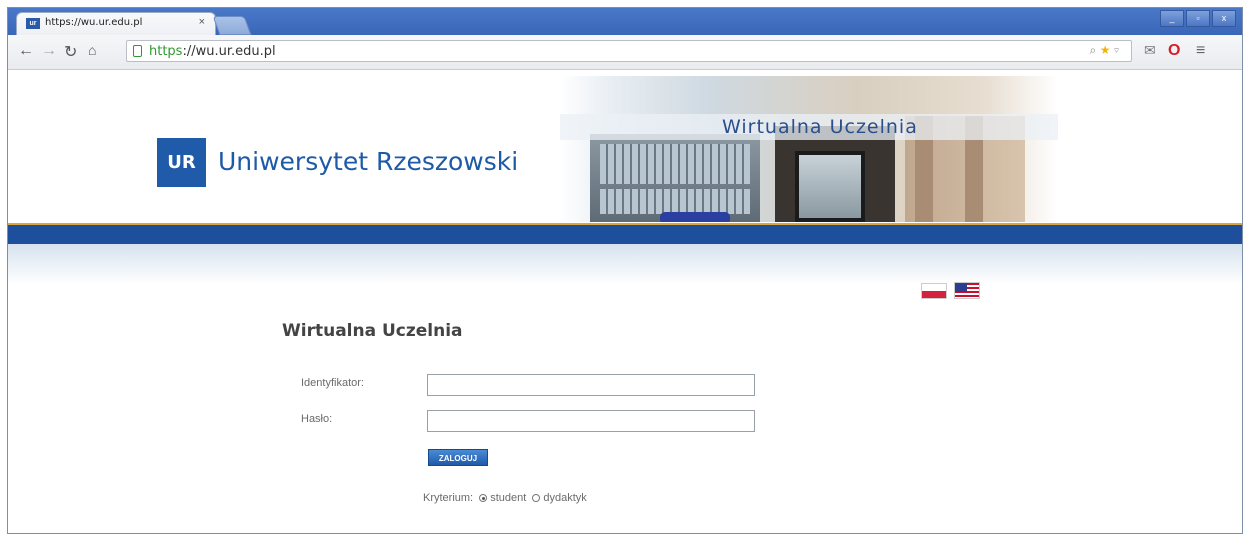  Describe the element at coordinates (625, 234) in the screenshot. I see `header-divider-band` at that location.